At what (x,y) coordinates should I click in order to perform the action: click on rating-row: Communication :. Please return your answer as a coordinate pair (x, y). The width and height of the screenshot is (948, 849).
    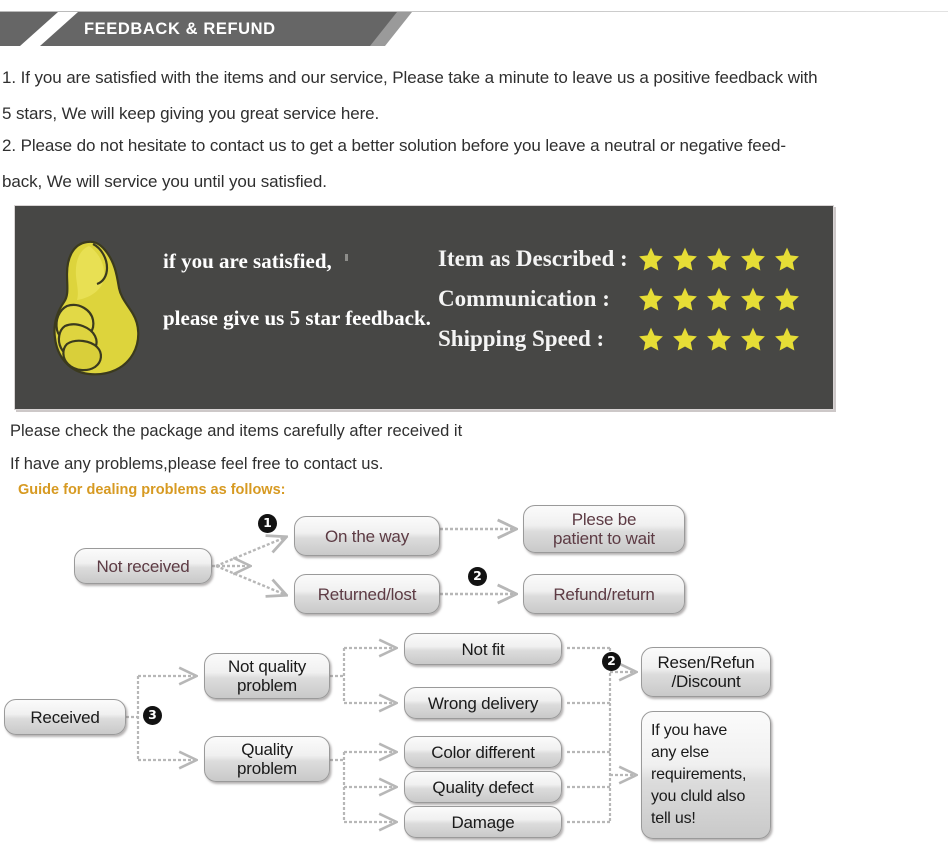
    Looking at the image, I should click on (638, 299).